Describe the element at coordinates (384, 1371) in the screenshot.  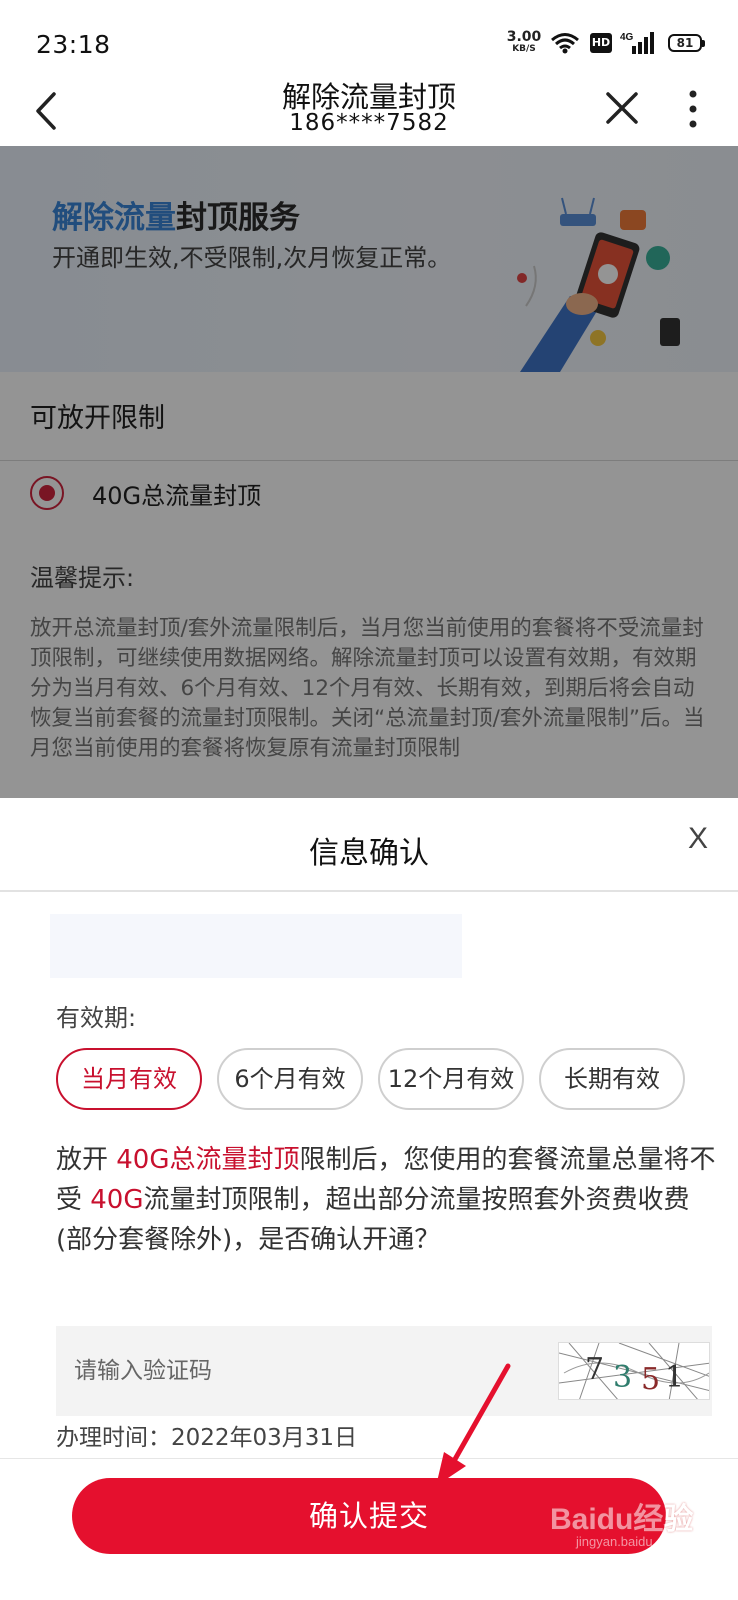
I see `captcha-row: 7 3 5 1` at that location.